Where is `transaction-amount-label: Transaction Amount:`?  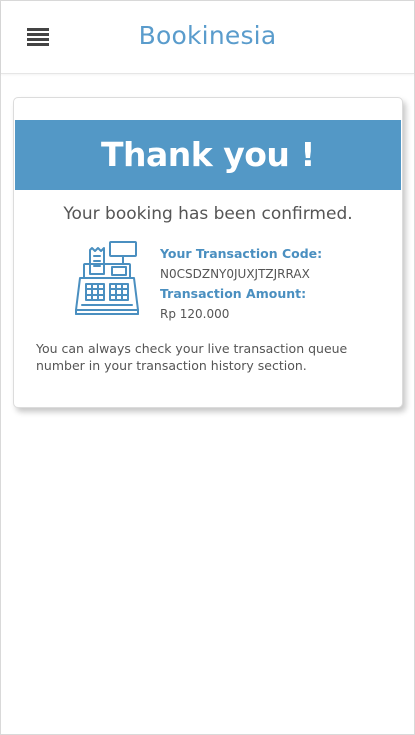 transaction-amount-label: Transaction Amount: is located at coordinates (233, 293).